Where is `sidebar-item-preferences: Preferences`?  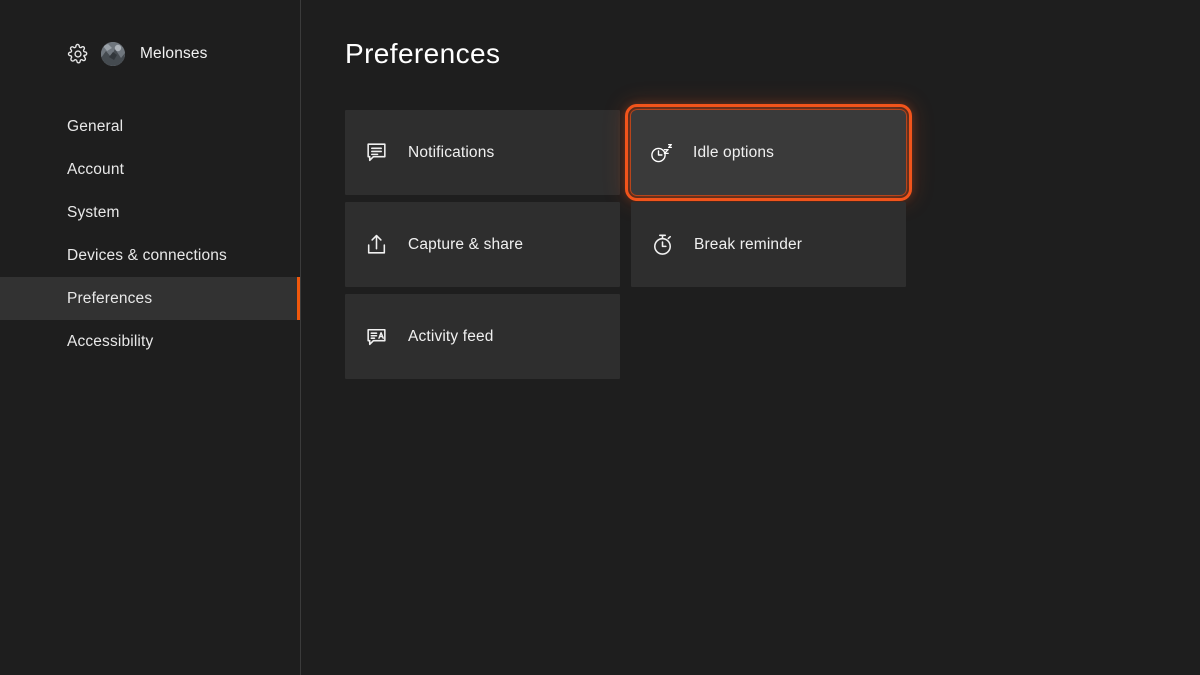 sidebar-item-preferences: Preferences is located at coordinates (150, 298).